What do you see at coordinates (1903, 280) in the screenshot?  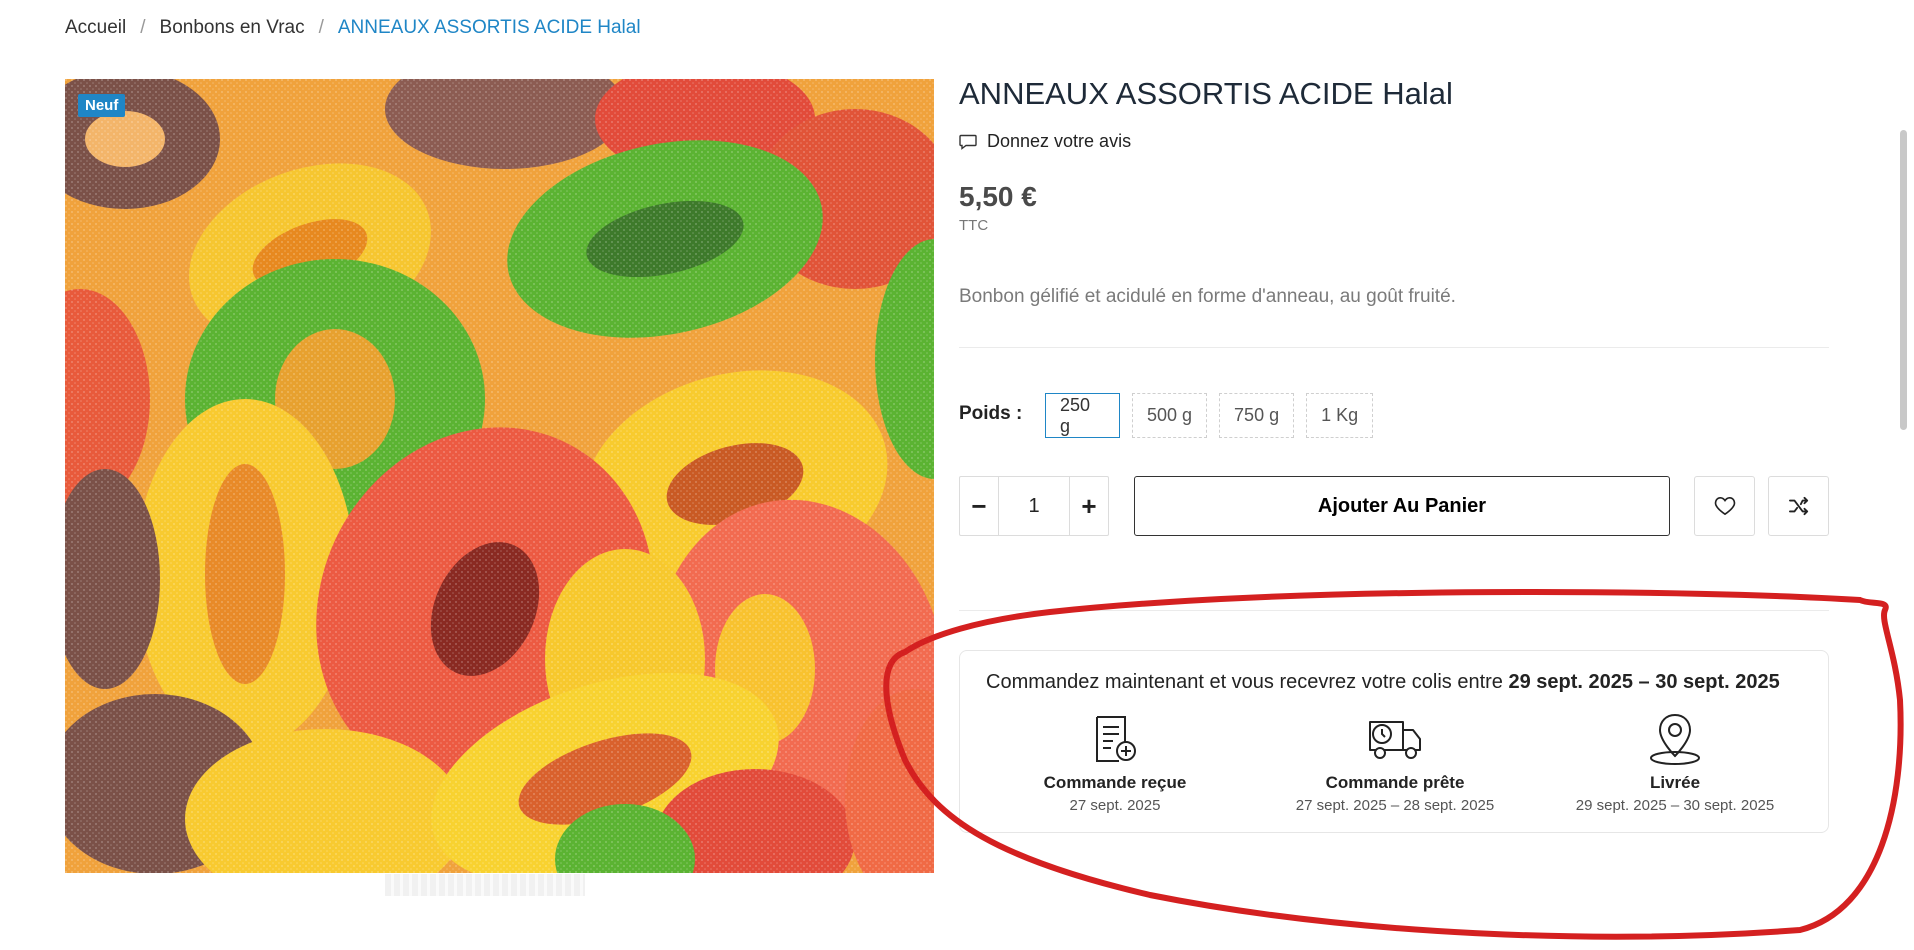 I see `page-scrollbar` at bounding box center [1903, 280].